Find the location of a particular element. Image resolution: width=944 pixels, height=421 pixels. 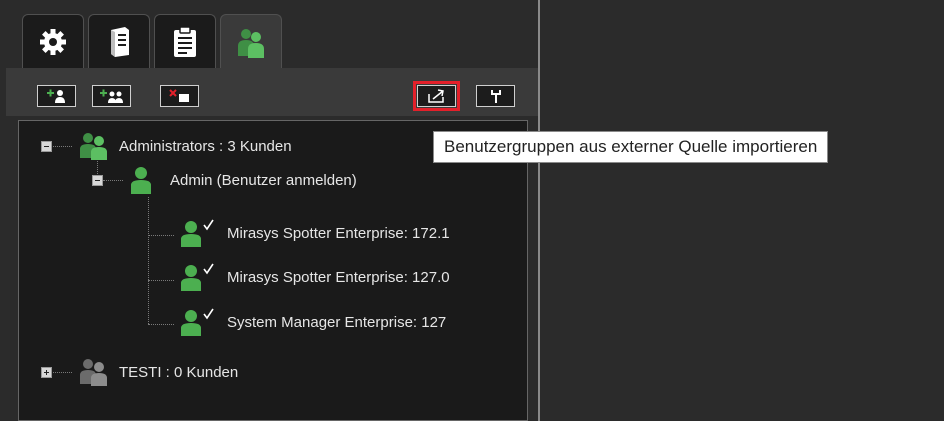

tab-servers is located at coordinates (119, 41).